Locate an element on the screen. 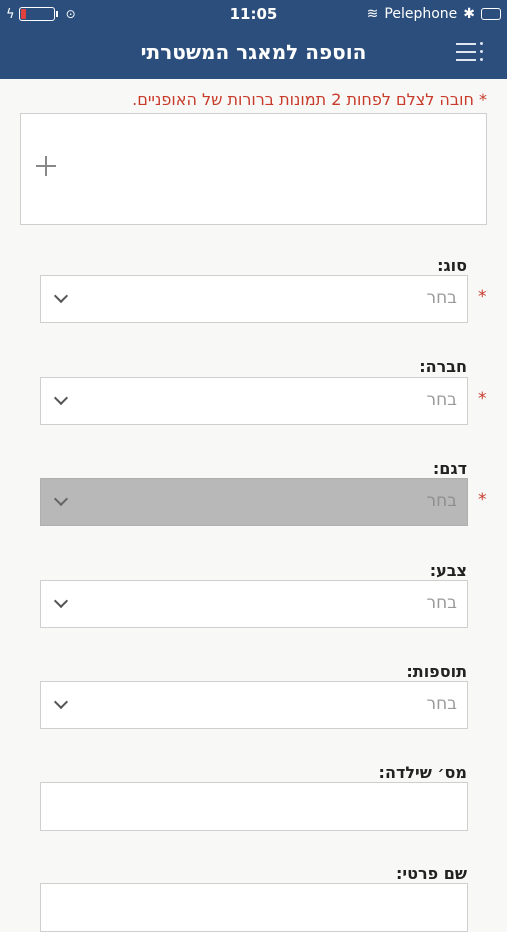 The width and height of the screenshot is (507, 932). extras-label: תוספות: is located at coordinates (436, 671).